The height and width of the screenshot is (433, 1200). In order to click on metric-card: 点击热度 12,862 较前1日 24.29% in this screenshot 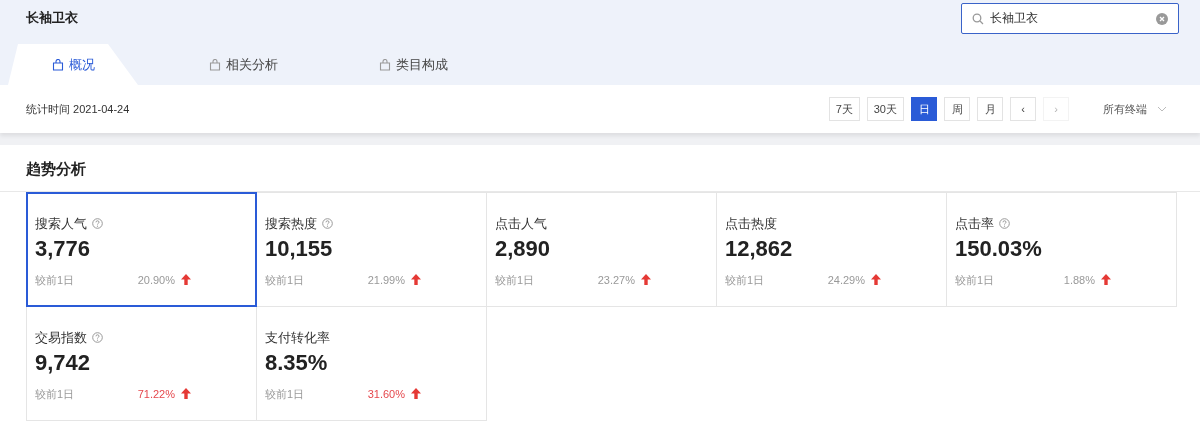, I will do `click(831, 249)`.